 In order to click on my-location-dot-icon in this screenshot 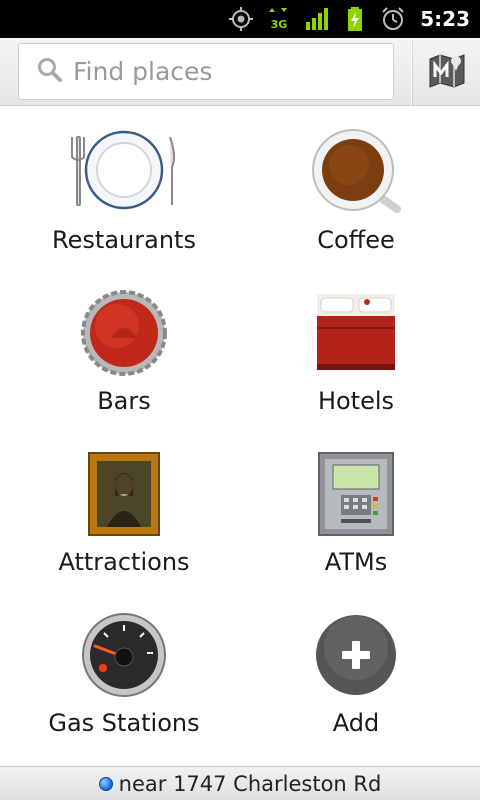, I will do `click(105, 783)`.